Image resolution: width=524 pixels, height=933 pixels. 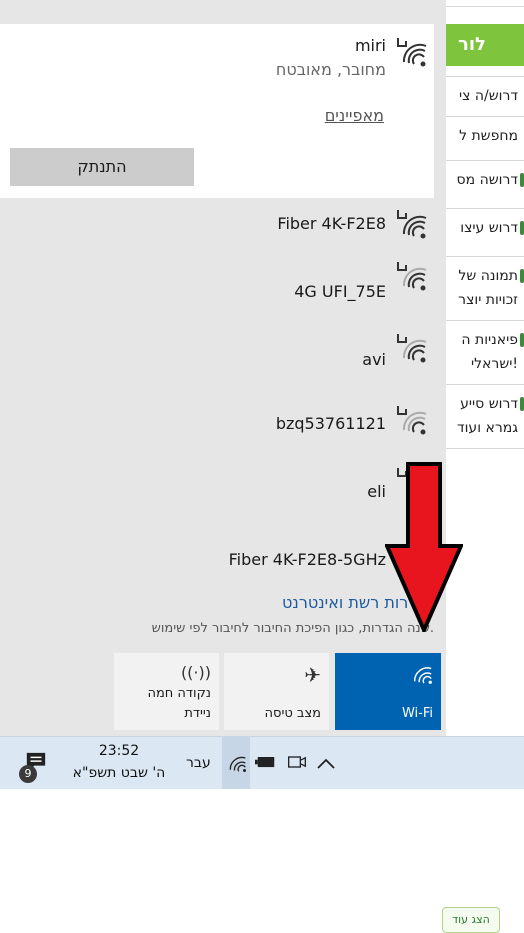 What do you see at coordinates (374, 359) in the screenshot?
I see `network-ssid: avi` at bounding box center [374, 359].